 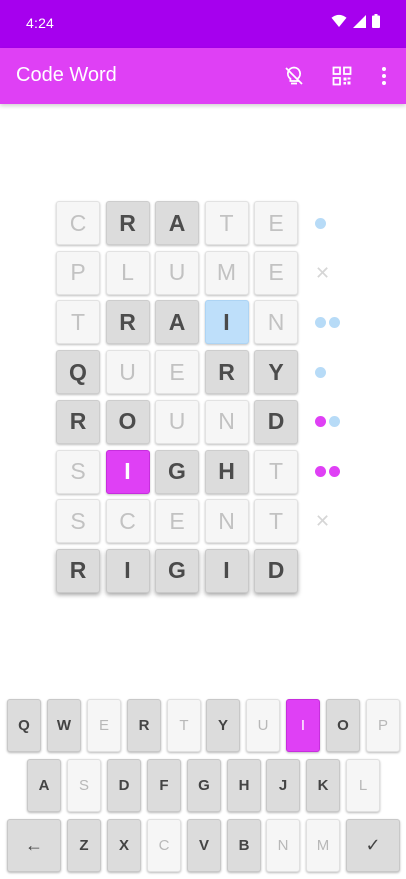 I want to click on qr-code-button, so click(x=342, y=76).